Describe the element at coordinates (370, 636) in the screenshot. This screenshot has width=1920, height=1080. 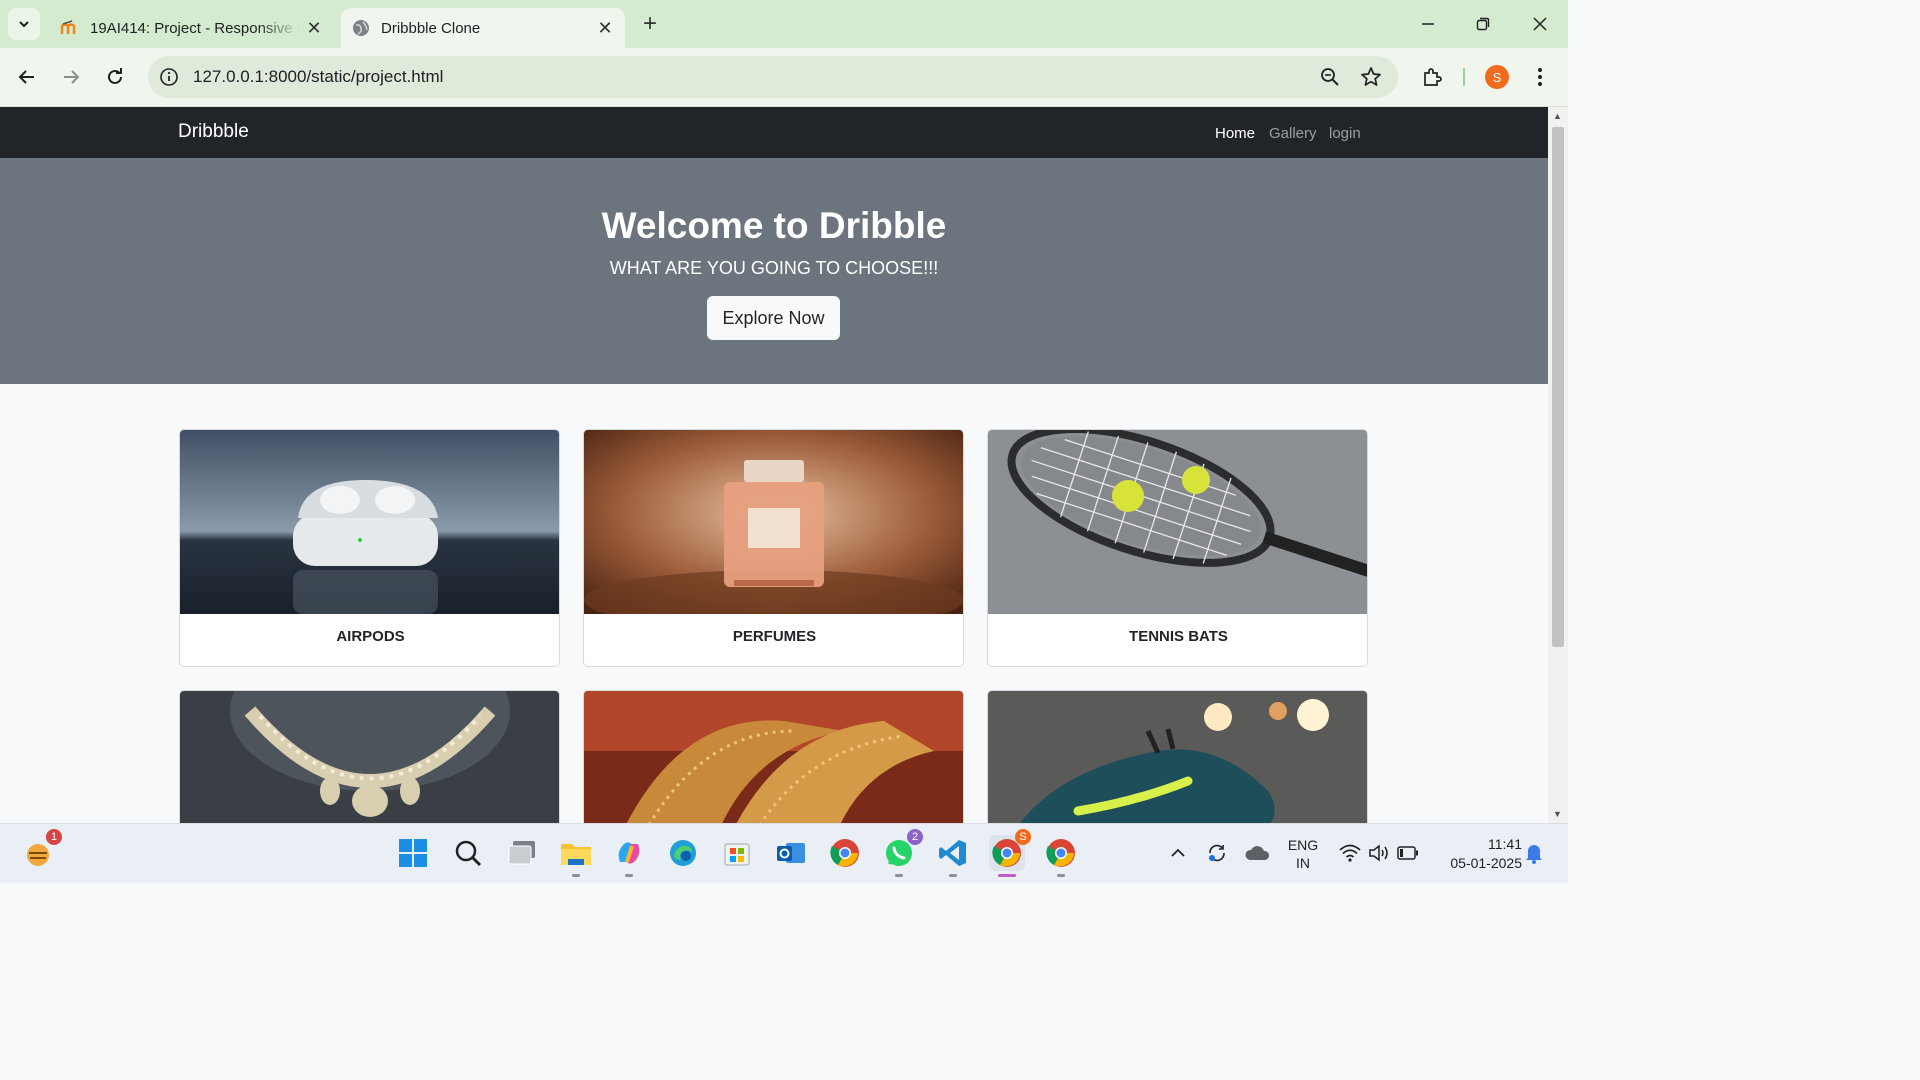
I see `card-label: AIRPODS` at that location.